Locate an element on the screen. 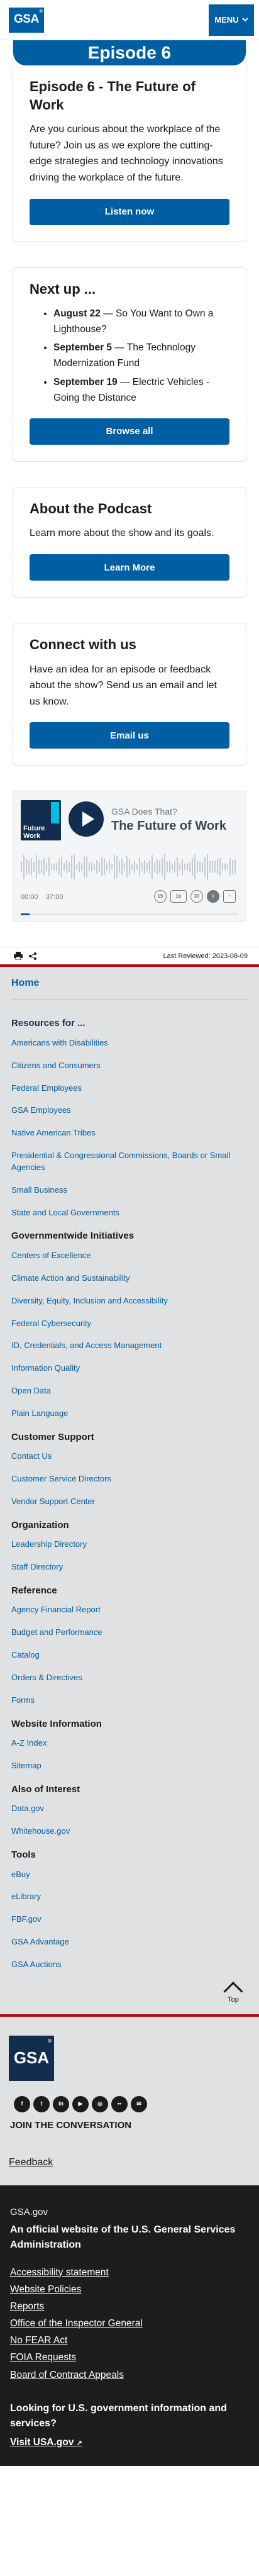 This screenshot has height=2576, width=259. play-button is located at coordinates (86, 819).